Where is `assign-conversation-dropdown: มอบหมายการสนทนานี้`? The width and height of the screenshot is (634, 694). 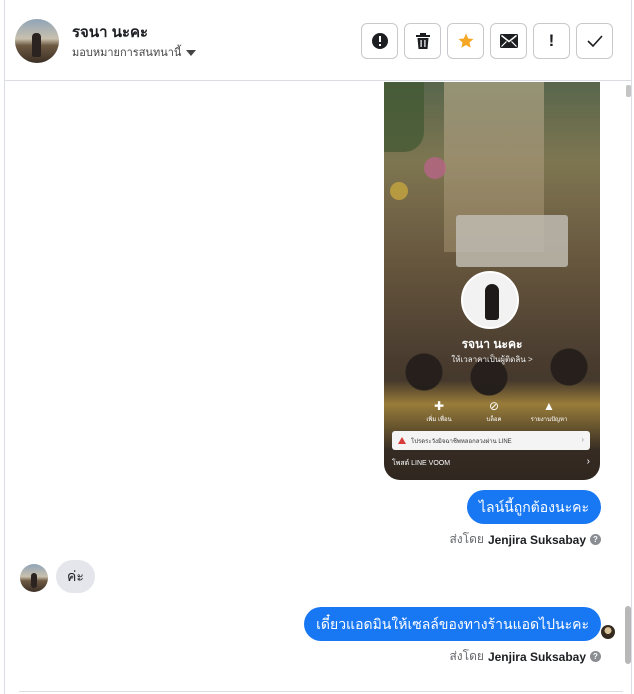
assign-conversation-dropdown: มอบหมายการสนทนานี้ is located at coordinates (134, 52).